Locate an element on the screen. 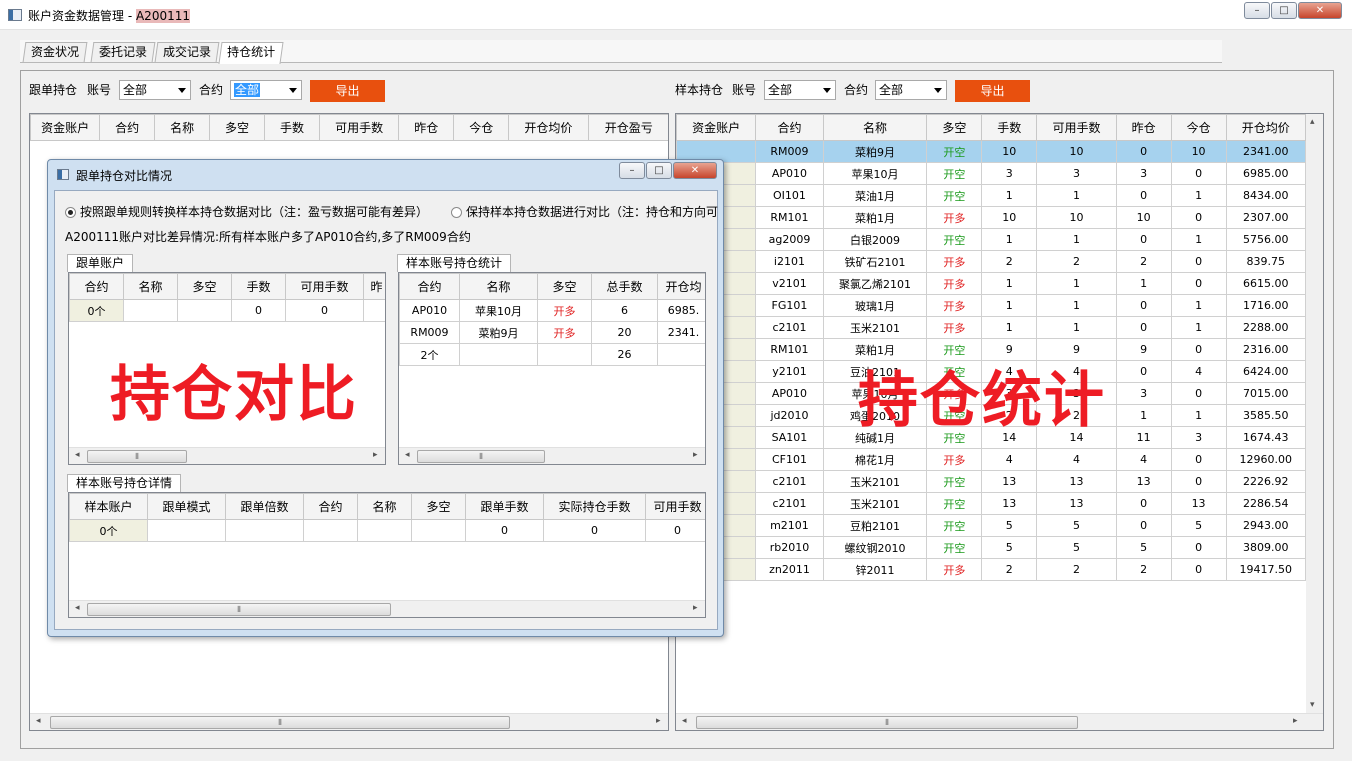 This screenshot has height=761, width=1352. detail-header: 多空 is located at coordinates (438, 506).